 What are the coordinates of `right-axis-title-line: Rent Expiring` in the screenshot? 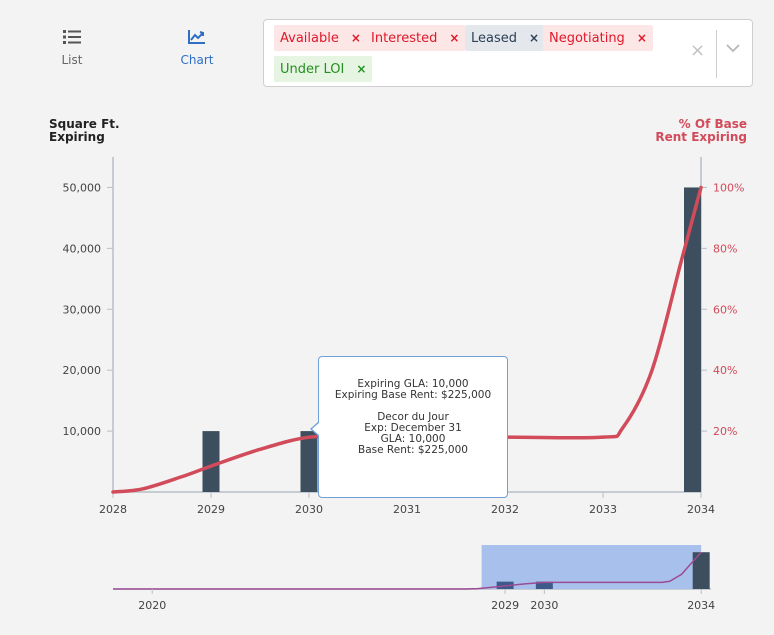 It's located at (701, 137).